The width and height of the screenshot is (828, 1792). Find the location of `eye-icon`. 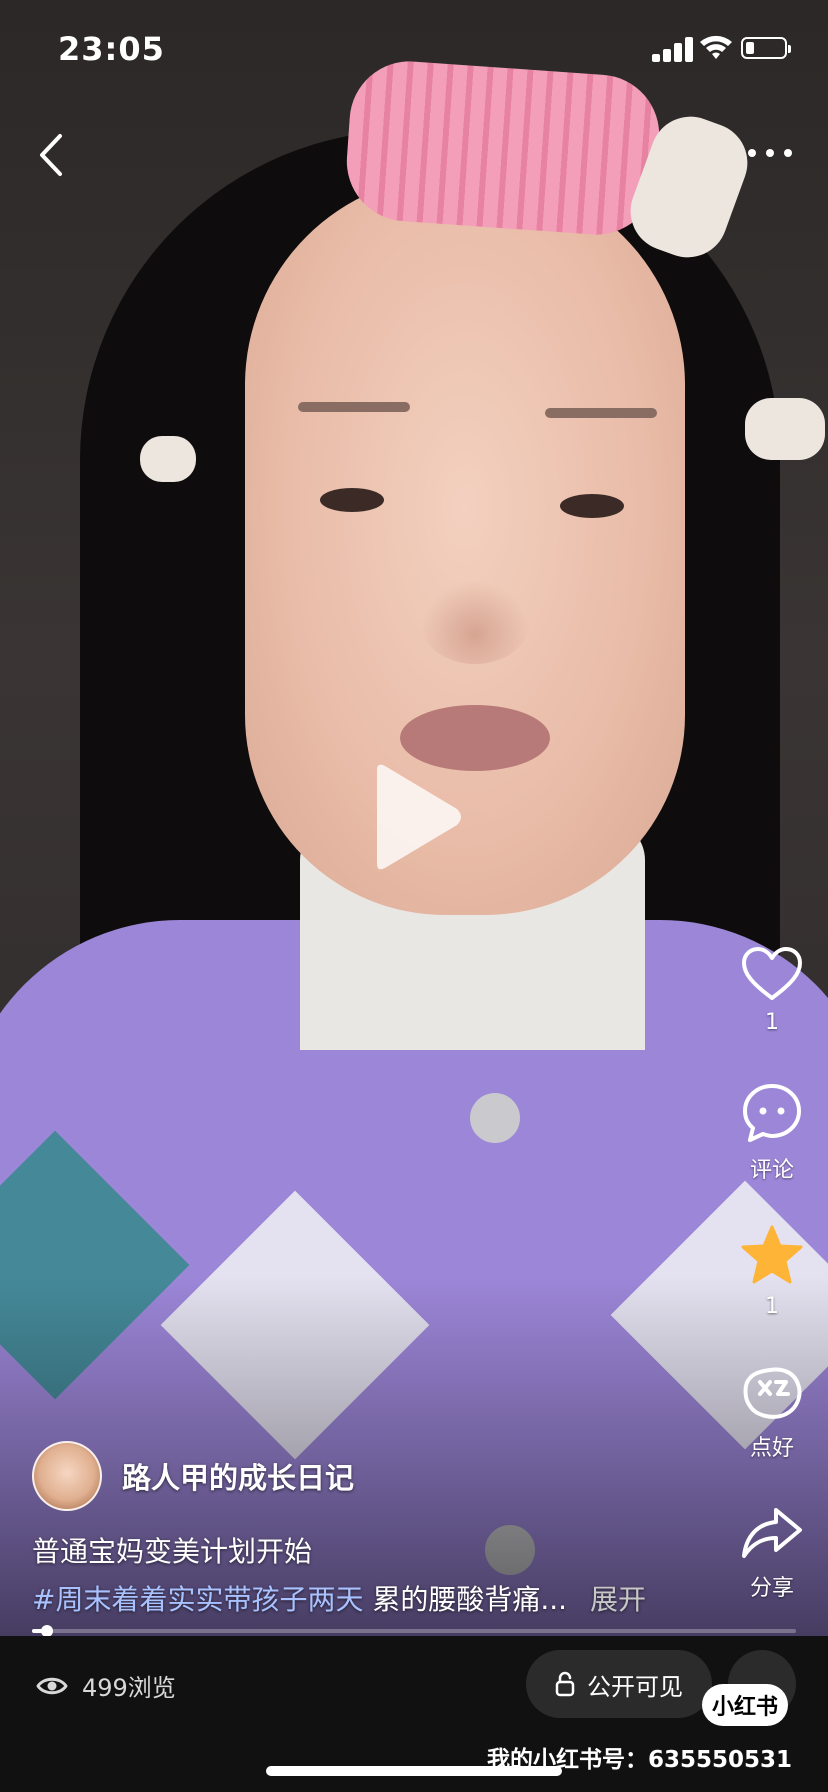

eye-icon is located at coordinates (52, 1685).